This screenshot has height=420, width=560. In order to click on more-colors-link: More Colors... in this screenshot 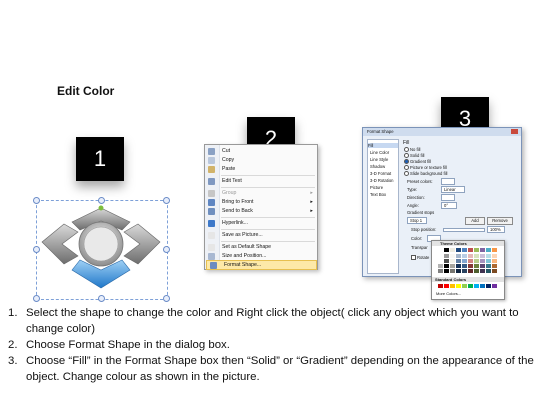, I will do `click(448, 293)`.